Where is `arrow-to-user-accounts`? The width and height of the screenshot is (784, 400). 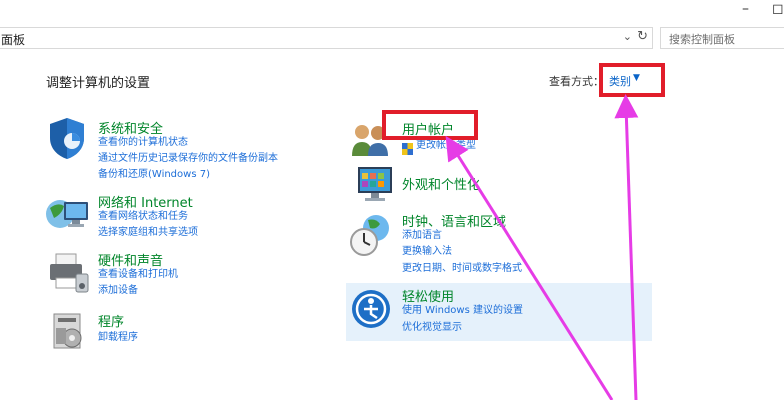
arrow-to-user-accounts is located at coordinates (529, 267).